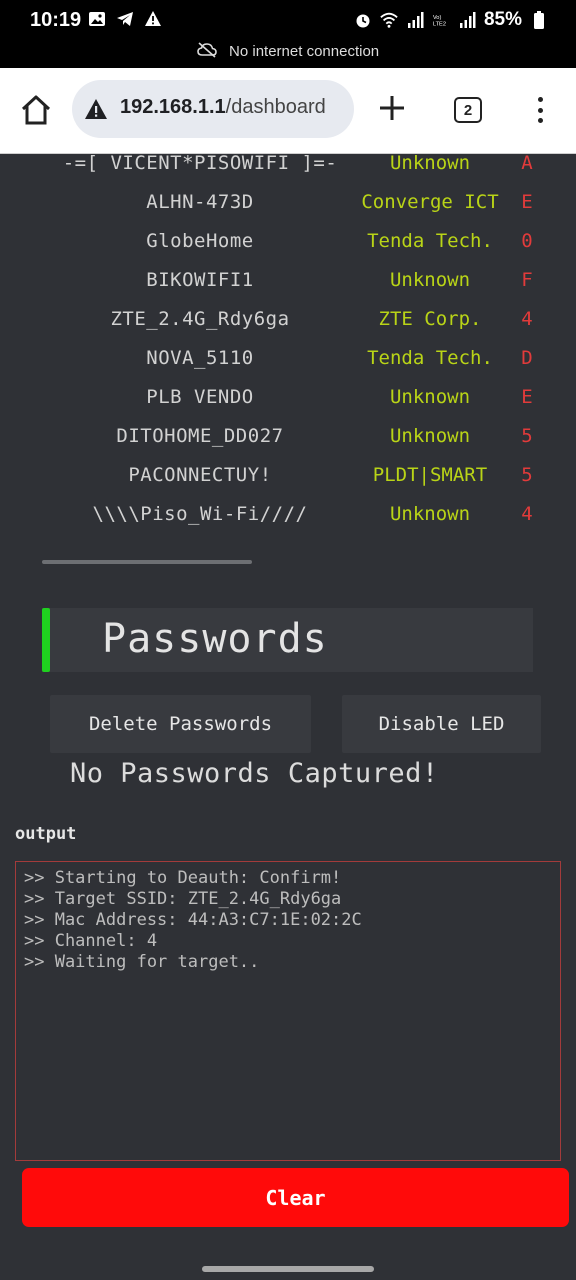  I want to click on network-notice: No internet connection, so click(288, 52).